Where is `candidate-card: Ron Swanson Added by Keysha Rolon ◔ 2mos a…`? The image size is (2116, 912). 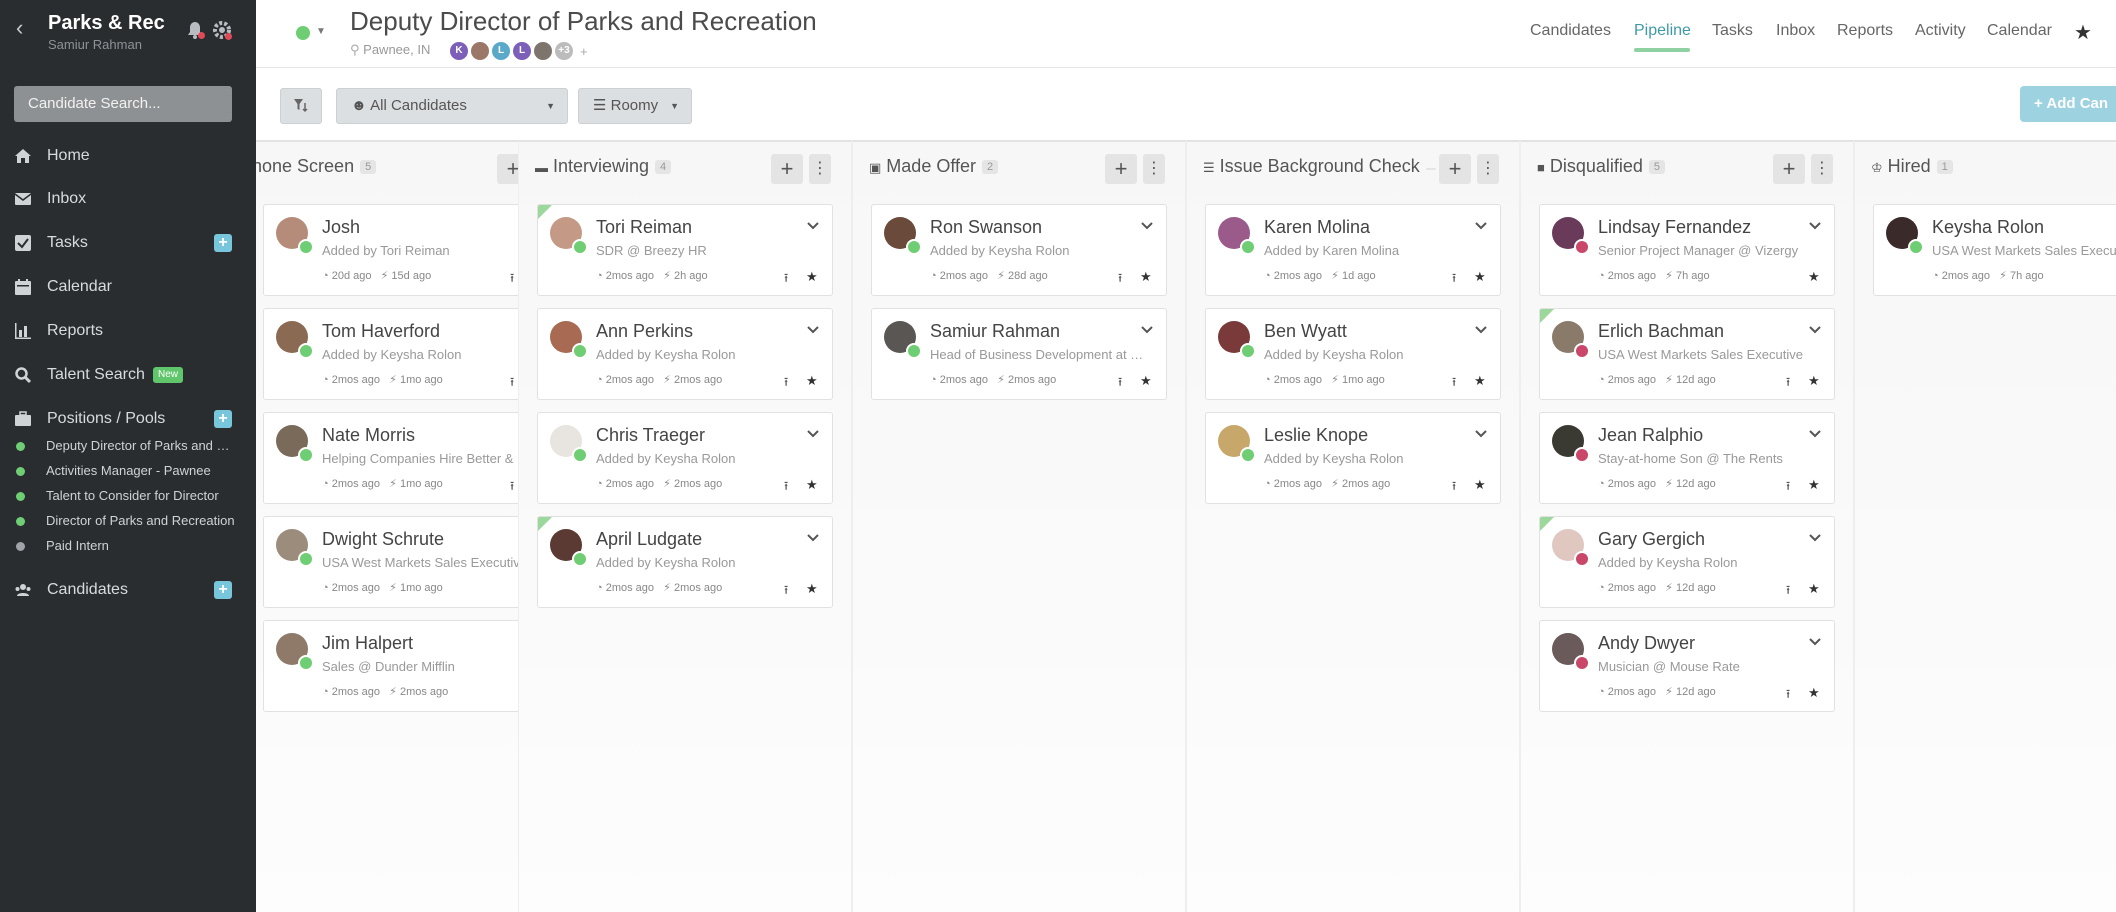
candidate-card: Ron Swanson Added by Keysha Rolon ◔ 2mos a… is located at coordinates (1019, 250).